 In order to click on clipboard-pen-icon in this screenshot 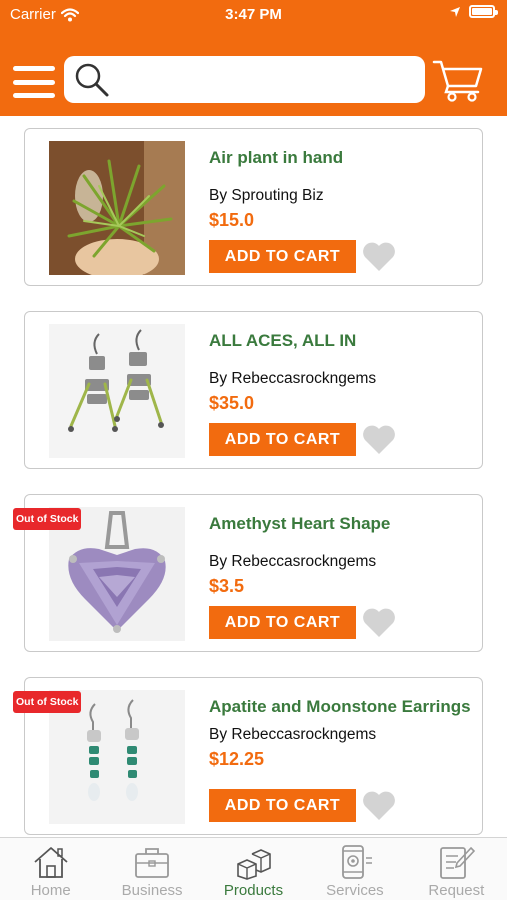, I will do `click(458, 862)`.